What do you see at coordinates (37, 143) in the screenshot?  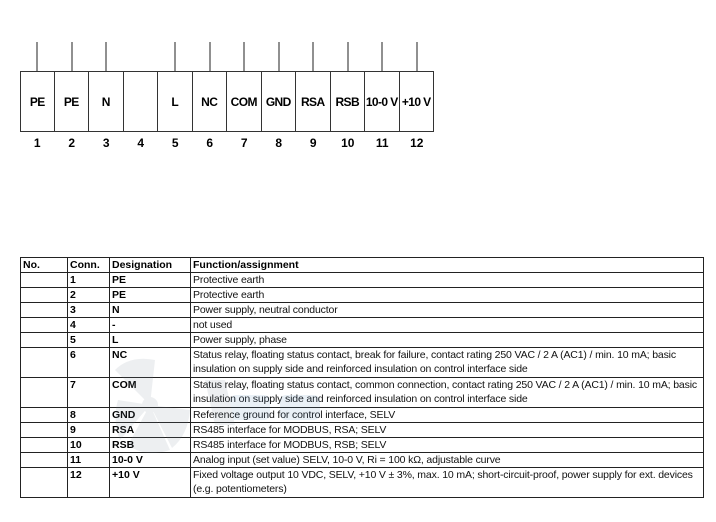 I see `terminal-number: 1` at bounding box center [37, 143].